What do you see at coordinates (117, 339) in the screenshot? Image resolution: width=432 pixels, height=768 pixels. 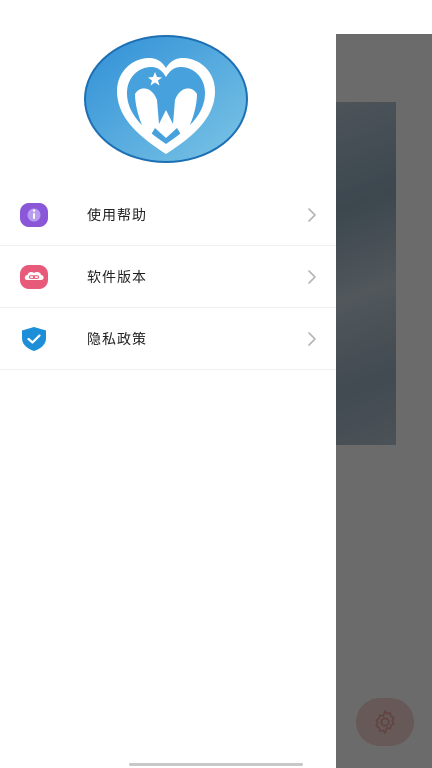 I see `menu-item-label: 隐私政策` at bounding box center [117, 339].